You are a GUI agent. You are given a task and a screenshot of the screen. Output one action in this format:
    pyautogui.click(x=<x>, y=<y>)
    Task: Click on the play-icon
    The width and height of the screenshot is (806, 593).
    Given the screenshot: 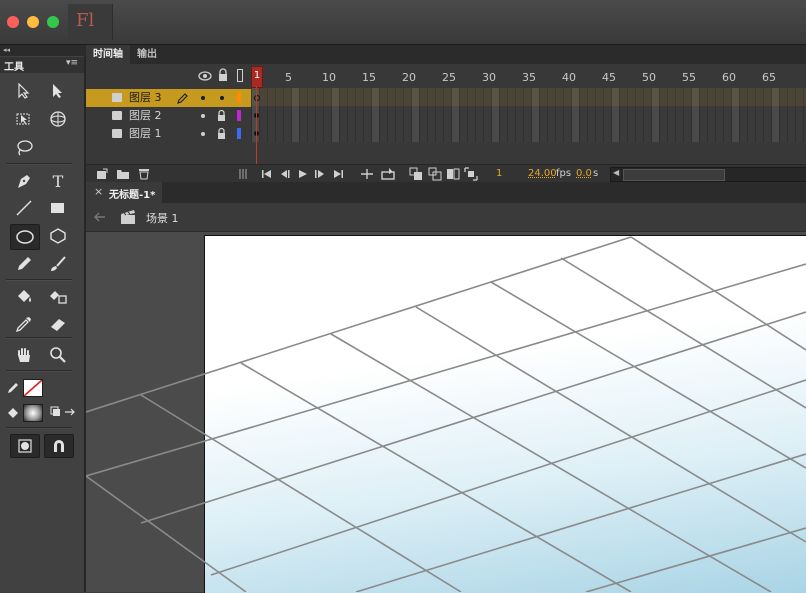 What is the action you would take?
    pyautogui.click(x=303, y=174)
    